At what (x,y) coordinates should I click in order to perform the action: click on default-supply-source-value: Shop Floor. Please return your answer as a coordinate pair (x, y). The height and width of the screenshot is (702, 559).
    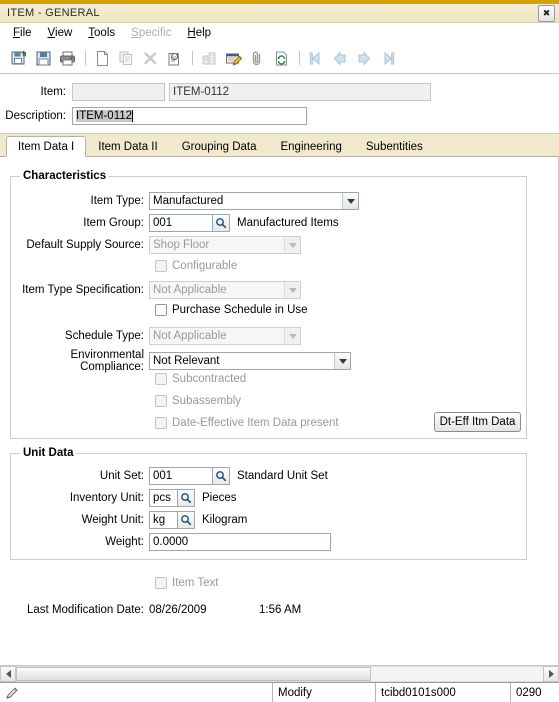
    Looking at the image, I should click on (181, 245).